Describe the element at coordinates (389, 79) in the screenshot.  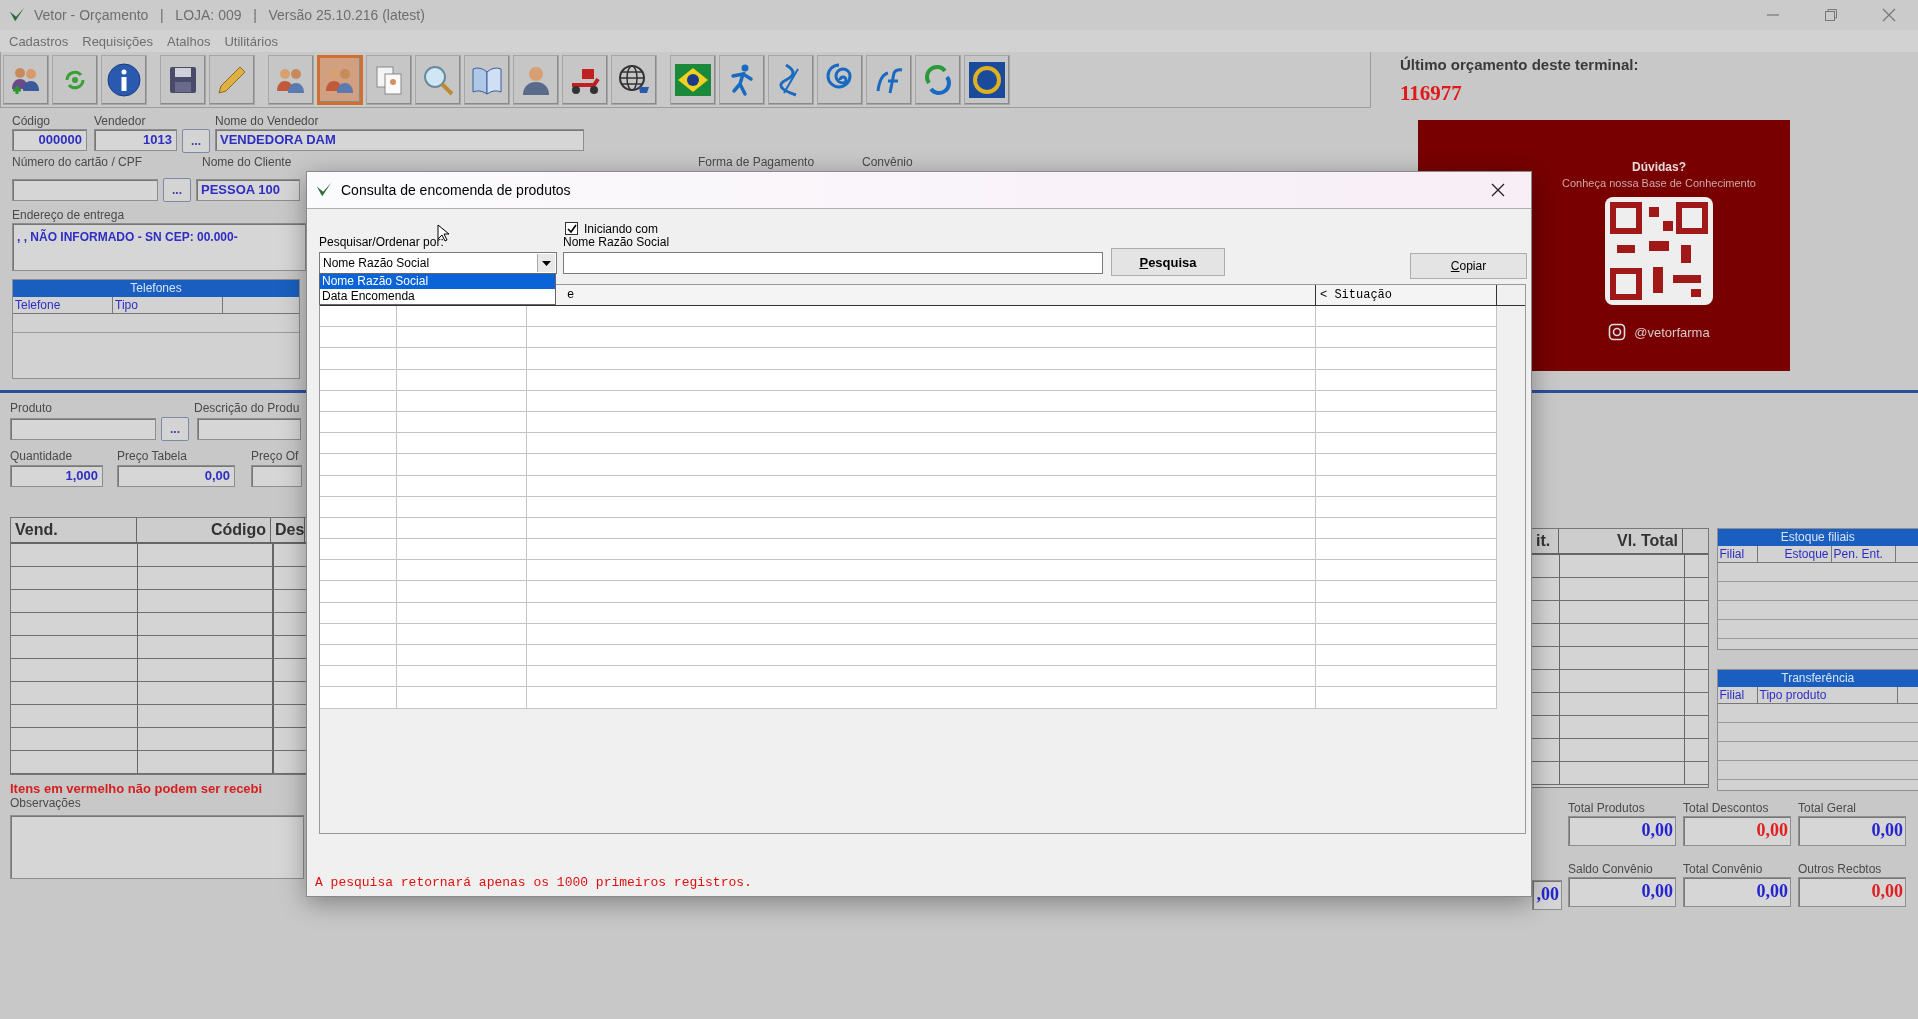
I see `documents-icon` at that location.